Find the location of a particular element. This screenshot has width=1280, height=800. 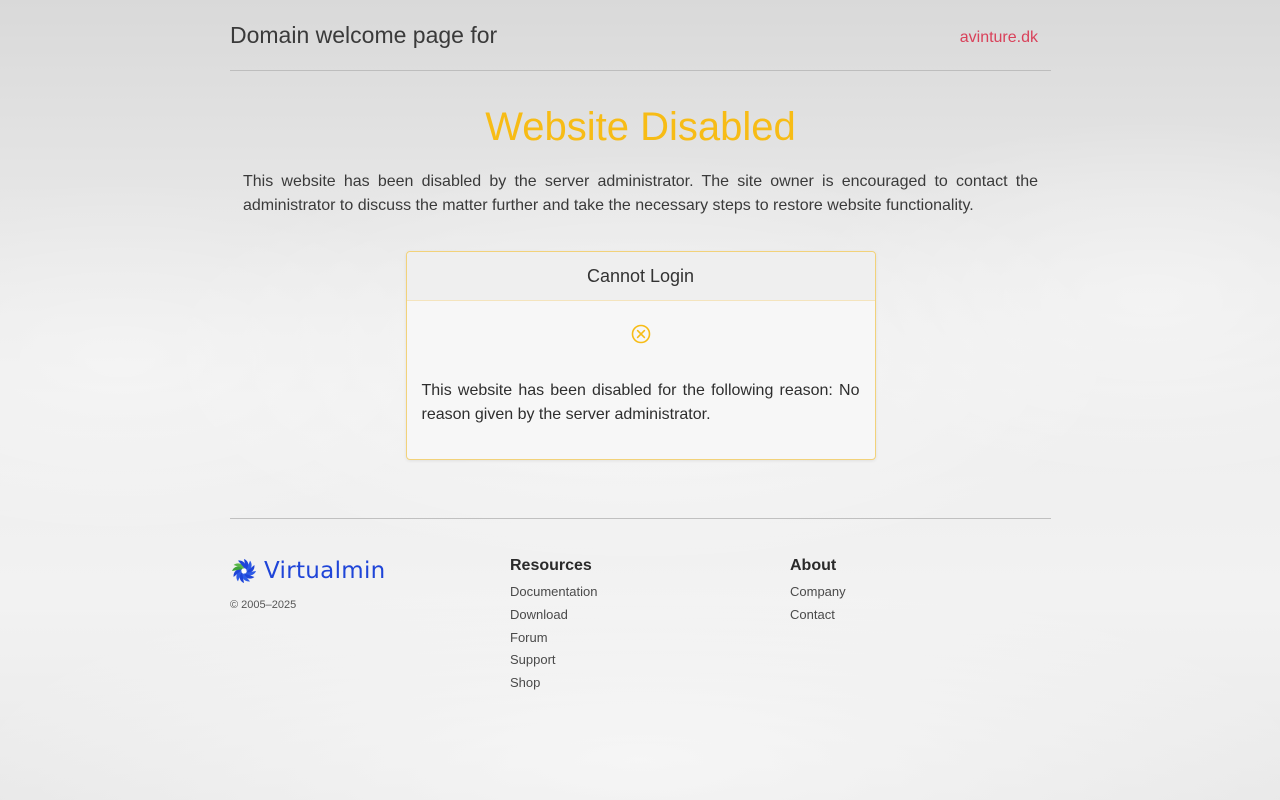

support-link: Support is located at coordinates (533, 659).